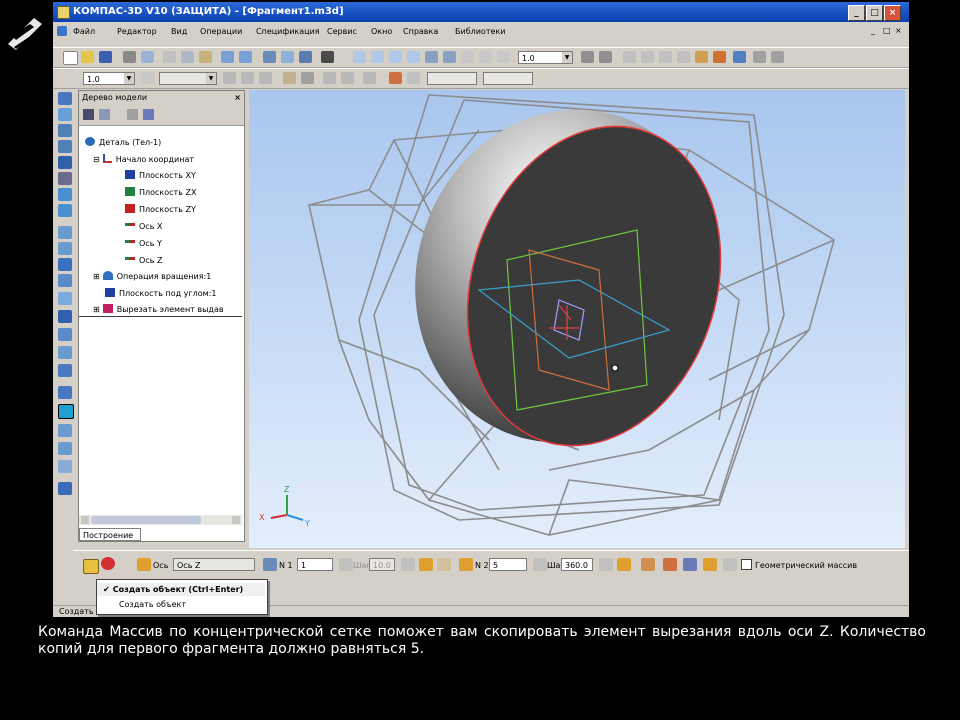  Describe the element at coordinates (143, 260) in the screenshot. I see `tree-node-axis-z: Ось Z` at that location.